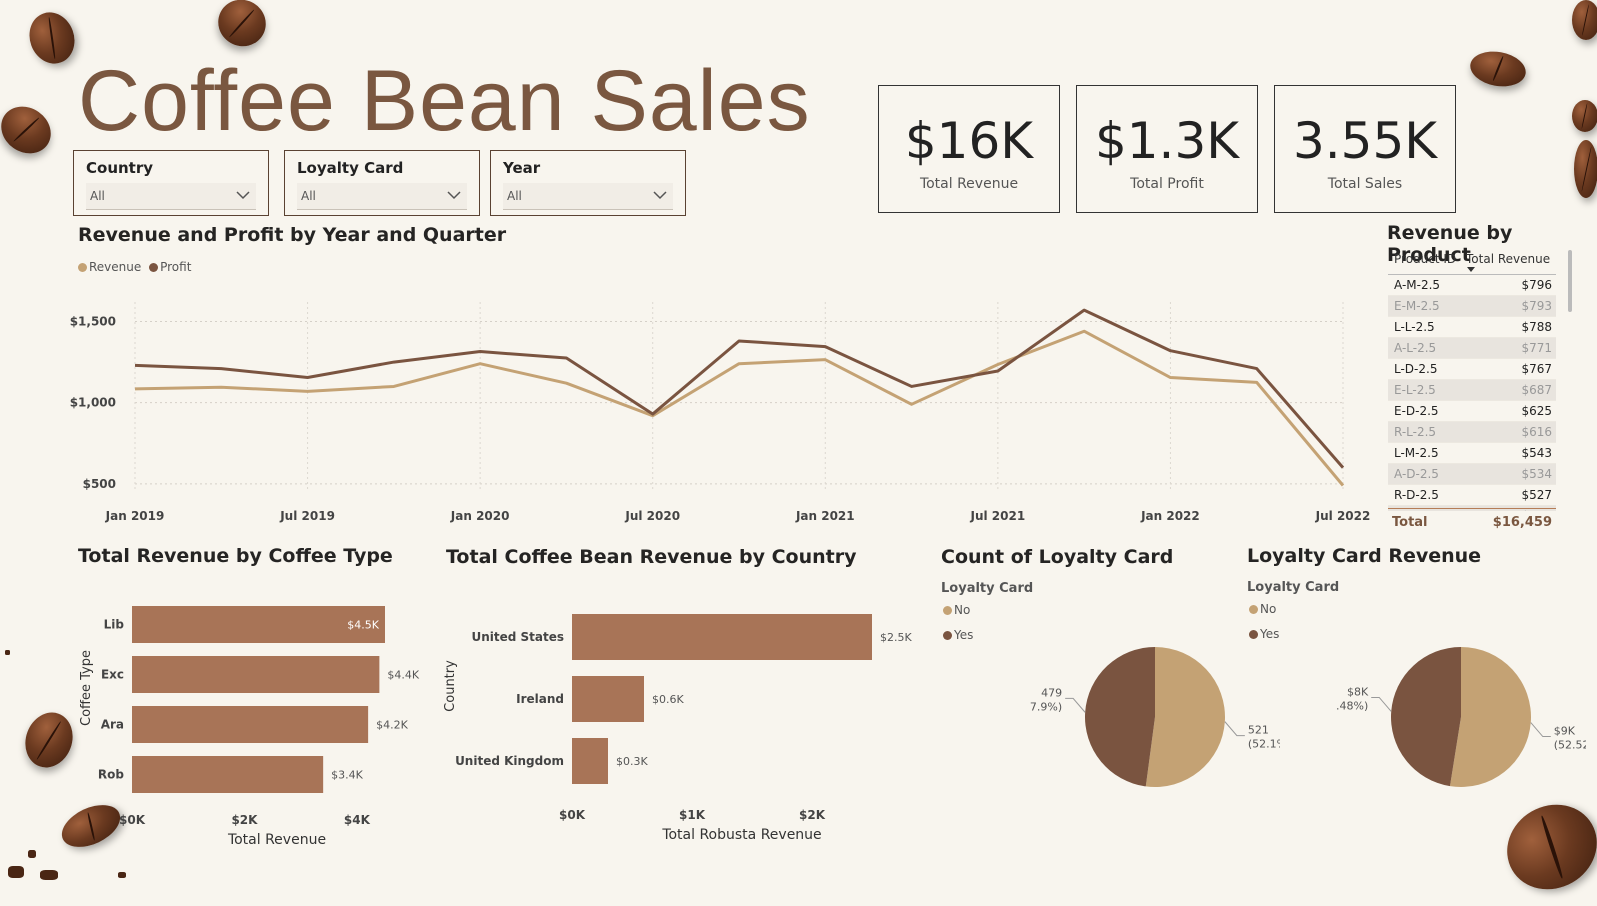 The image size is (1597, 906). I want to click on table-row: L-L-2.5 $788, so click(1472, 327).